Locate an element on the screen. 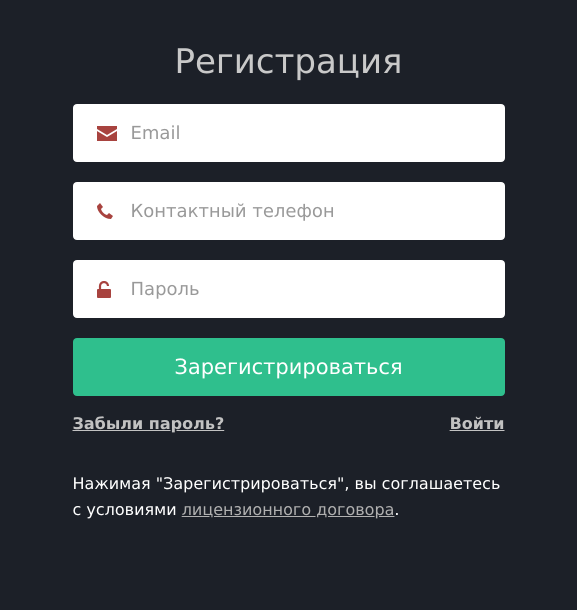 This screenshot has height=610, width=577. phone-icon is located at coordinates (104, 211).